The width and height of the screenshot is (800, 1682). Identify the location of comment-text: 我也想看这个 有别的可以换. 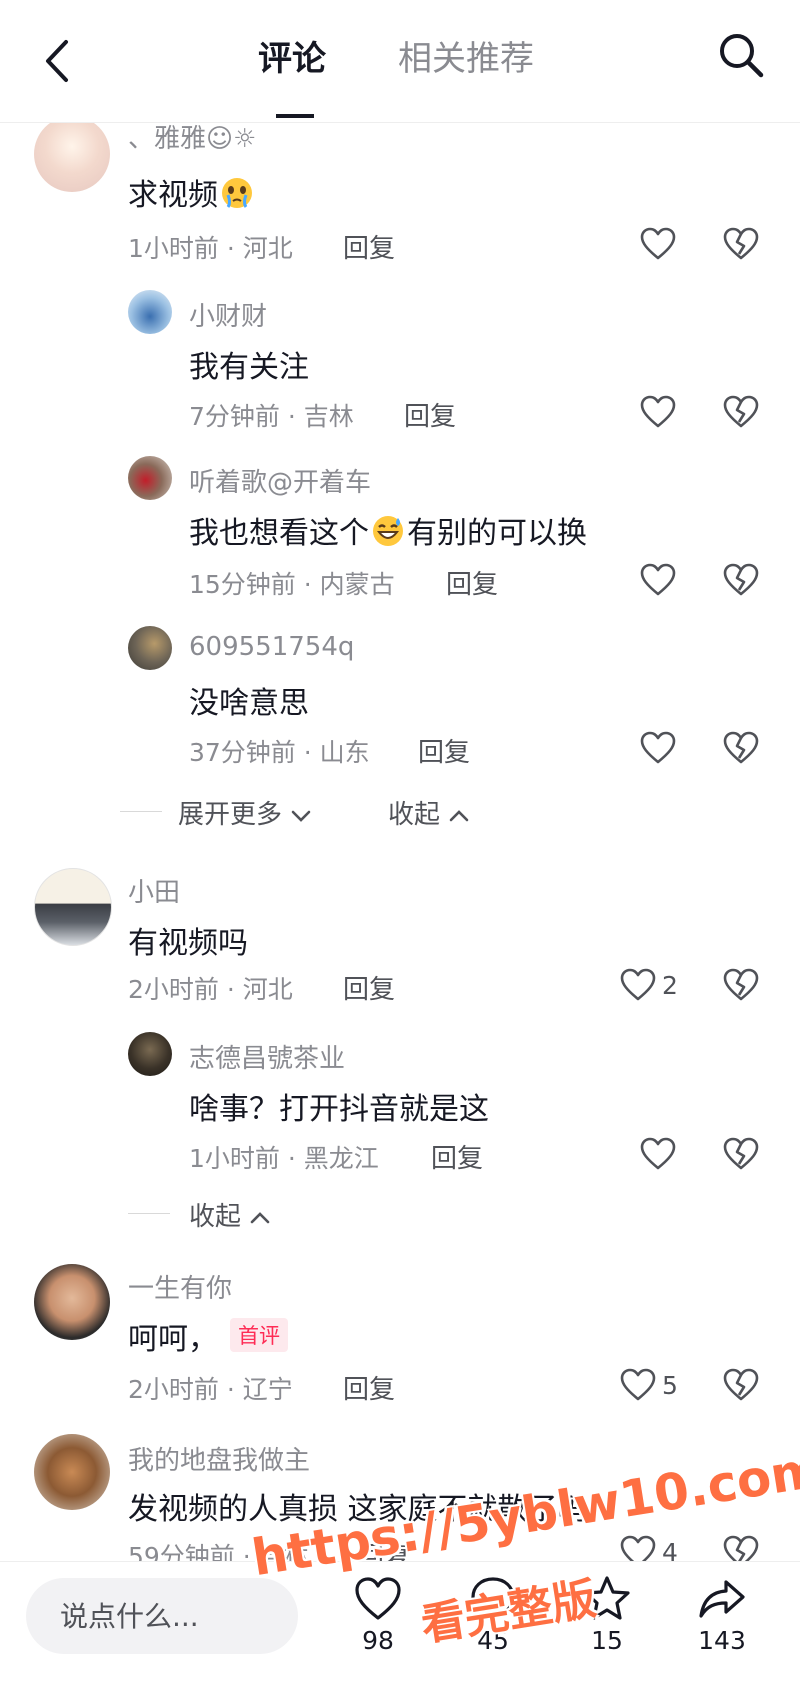
(388, 533).